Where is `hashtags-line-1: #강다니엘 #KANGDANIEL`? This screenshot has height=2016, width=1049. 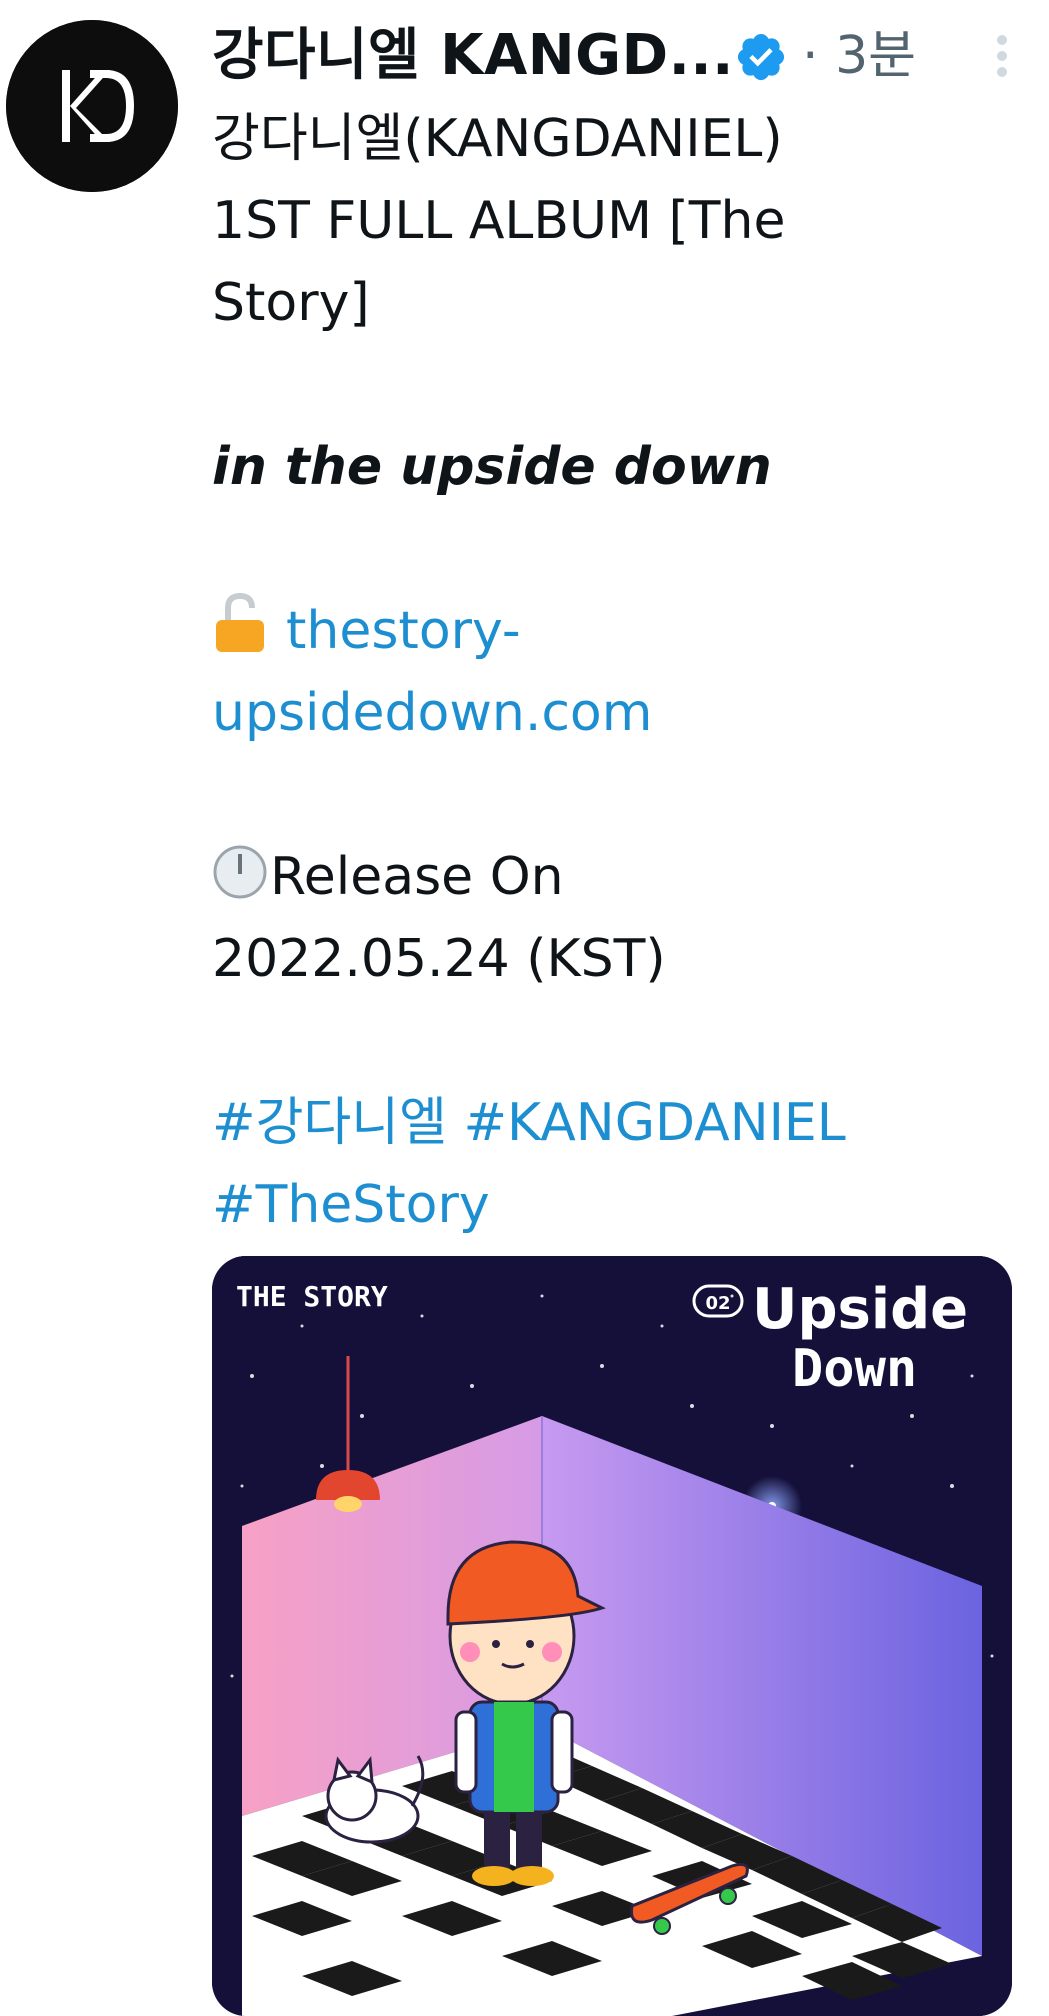
hashtags-line-1: #강다니엘 #KANGDANIEL is located at coordinates (612, 1123).